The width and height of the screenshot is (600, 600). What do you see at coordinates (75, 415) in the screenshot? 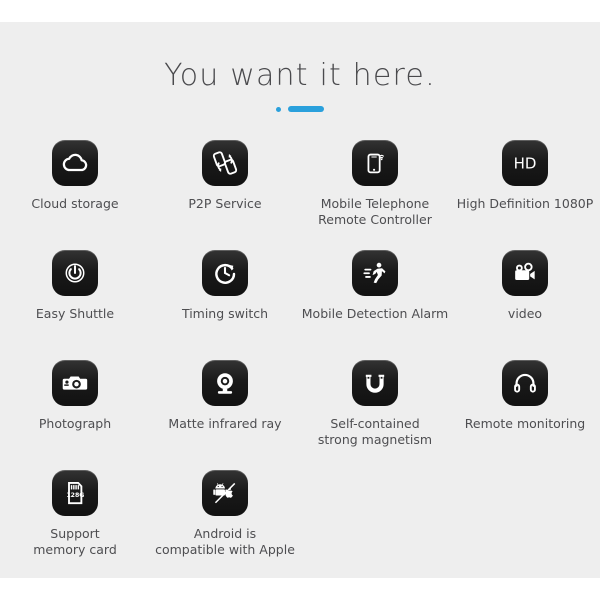
I see `feature-item-photograph: Photograph` at bounding box center [75, 415].